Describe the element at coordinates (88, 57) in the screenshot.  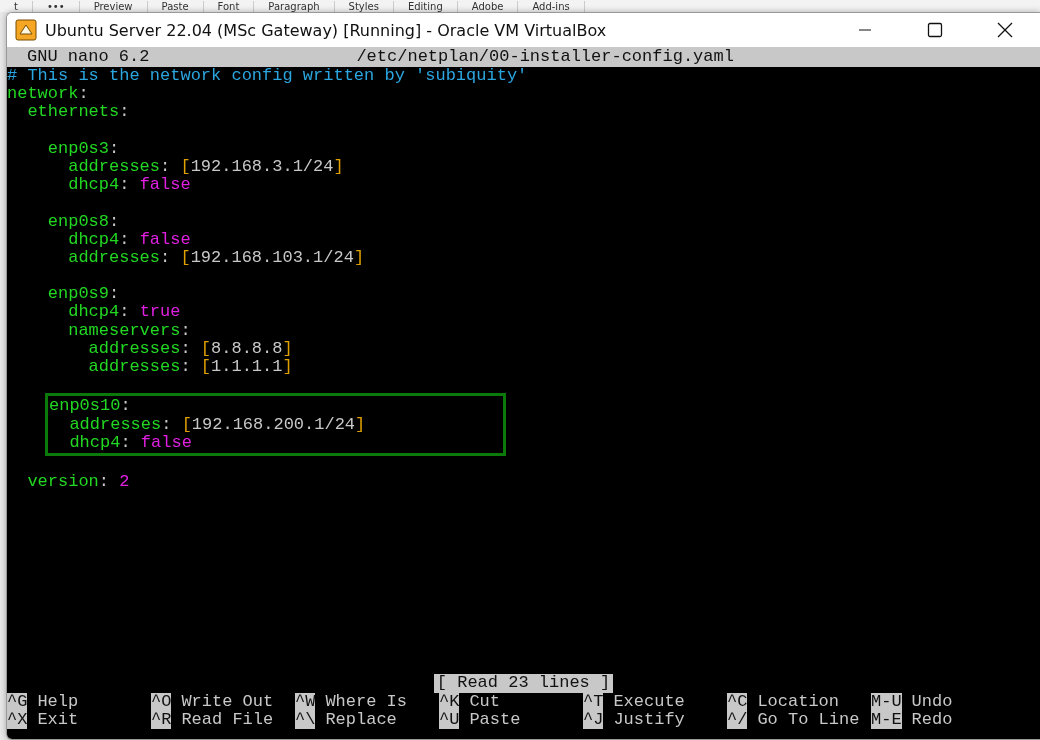
I see `editor-version: GNU nano 6.2` at that location.